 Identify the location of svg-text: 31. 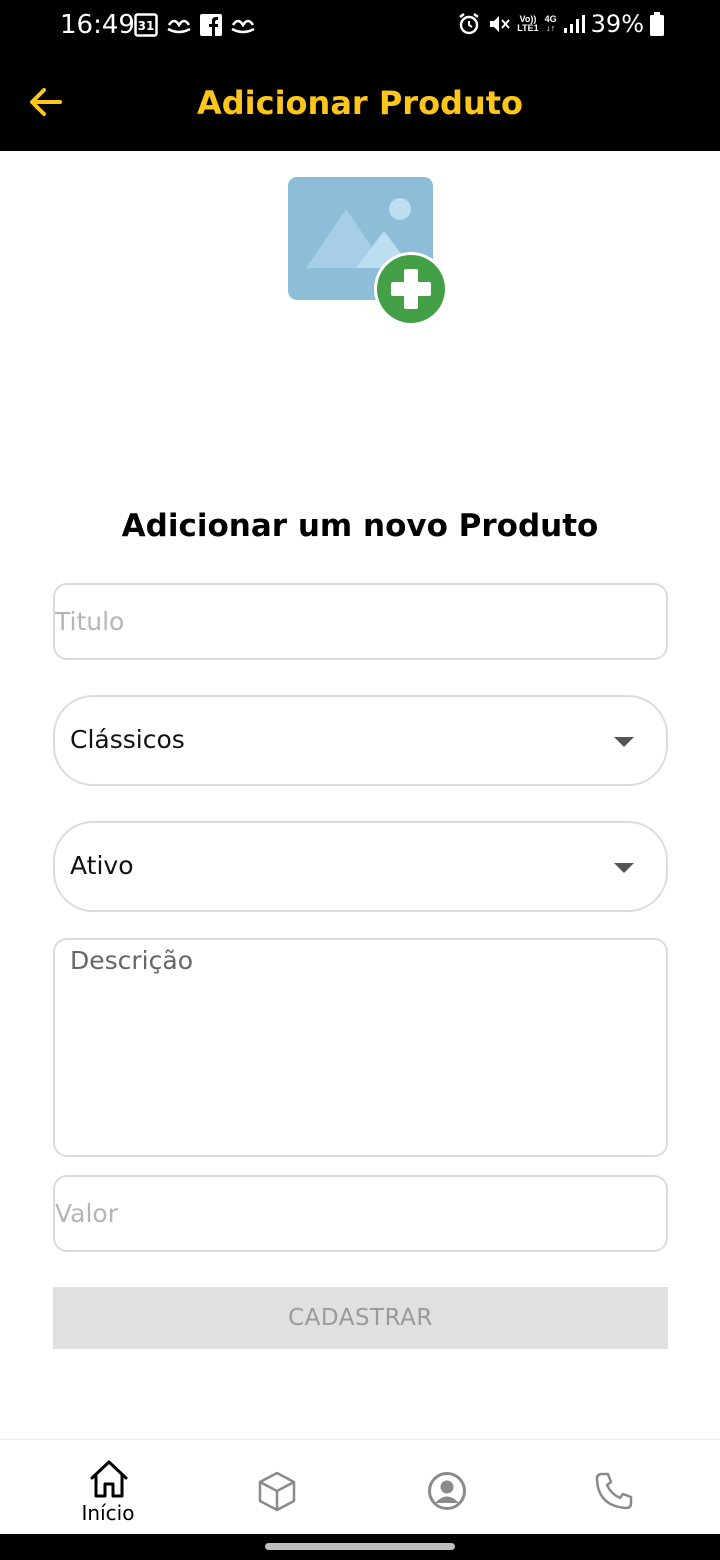
(146, 26).